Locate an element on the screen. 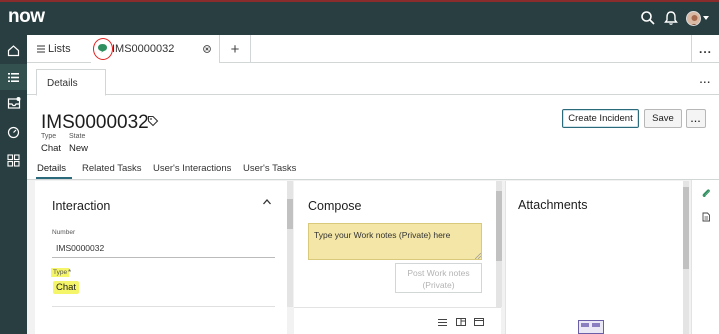  search-icon is located at coordinates (648, 18).